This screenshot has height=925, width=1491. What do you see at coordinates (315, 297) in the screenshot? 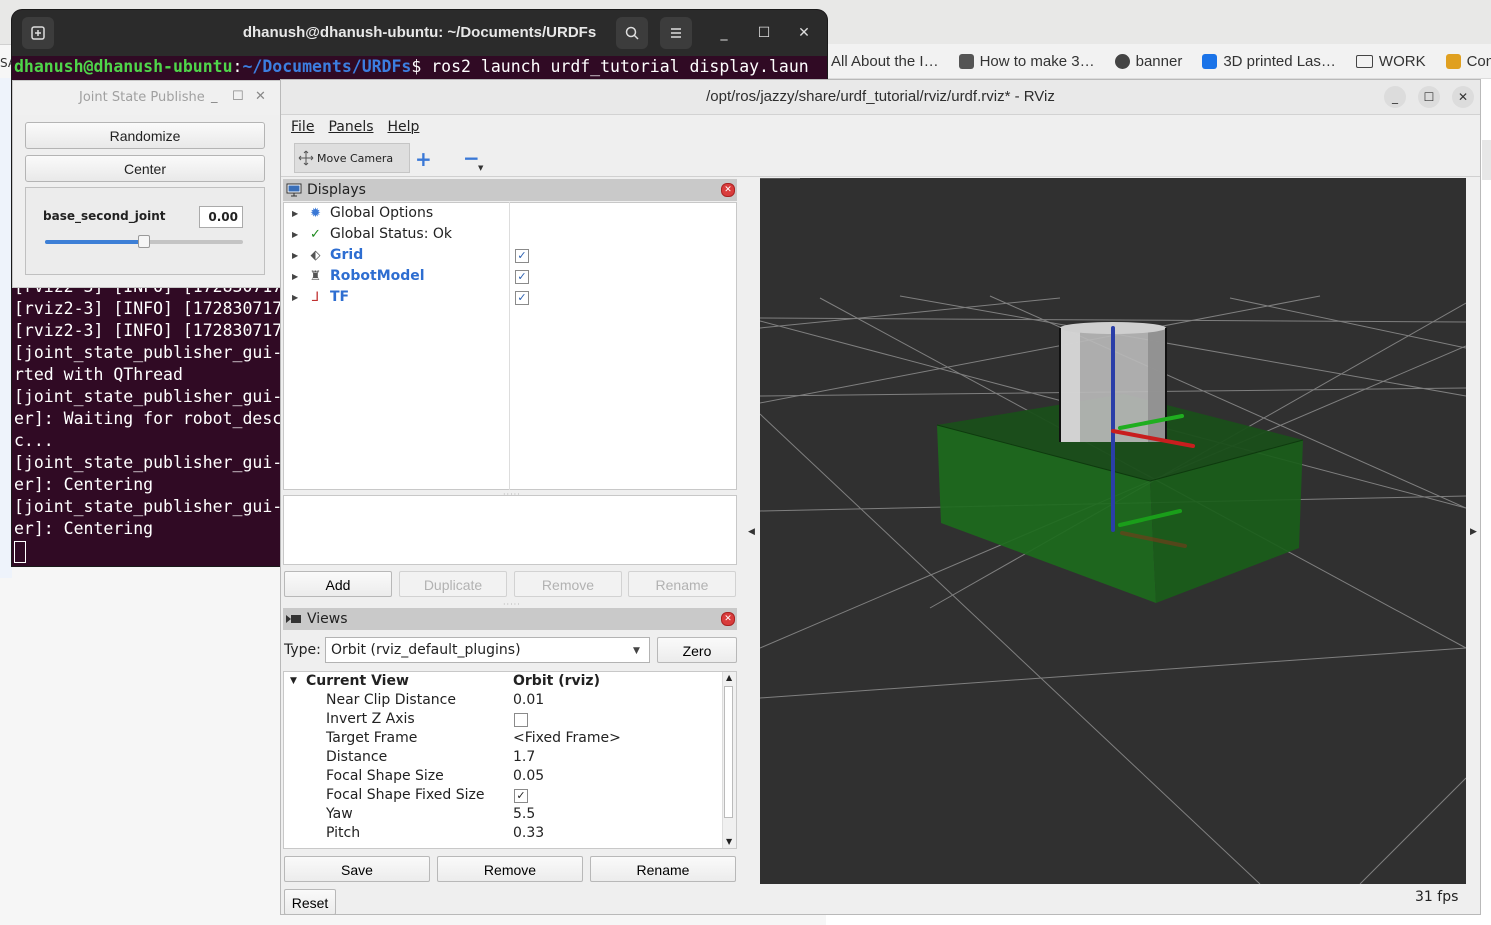
I see `axes-icon: ⅃` at bounding box center [315, 297].